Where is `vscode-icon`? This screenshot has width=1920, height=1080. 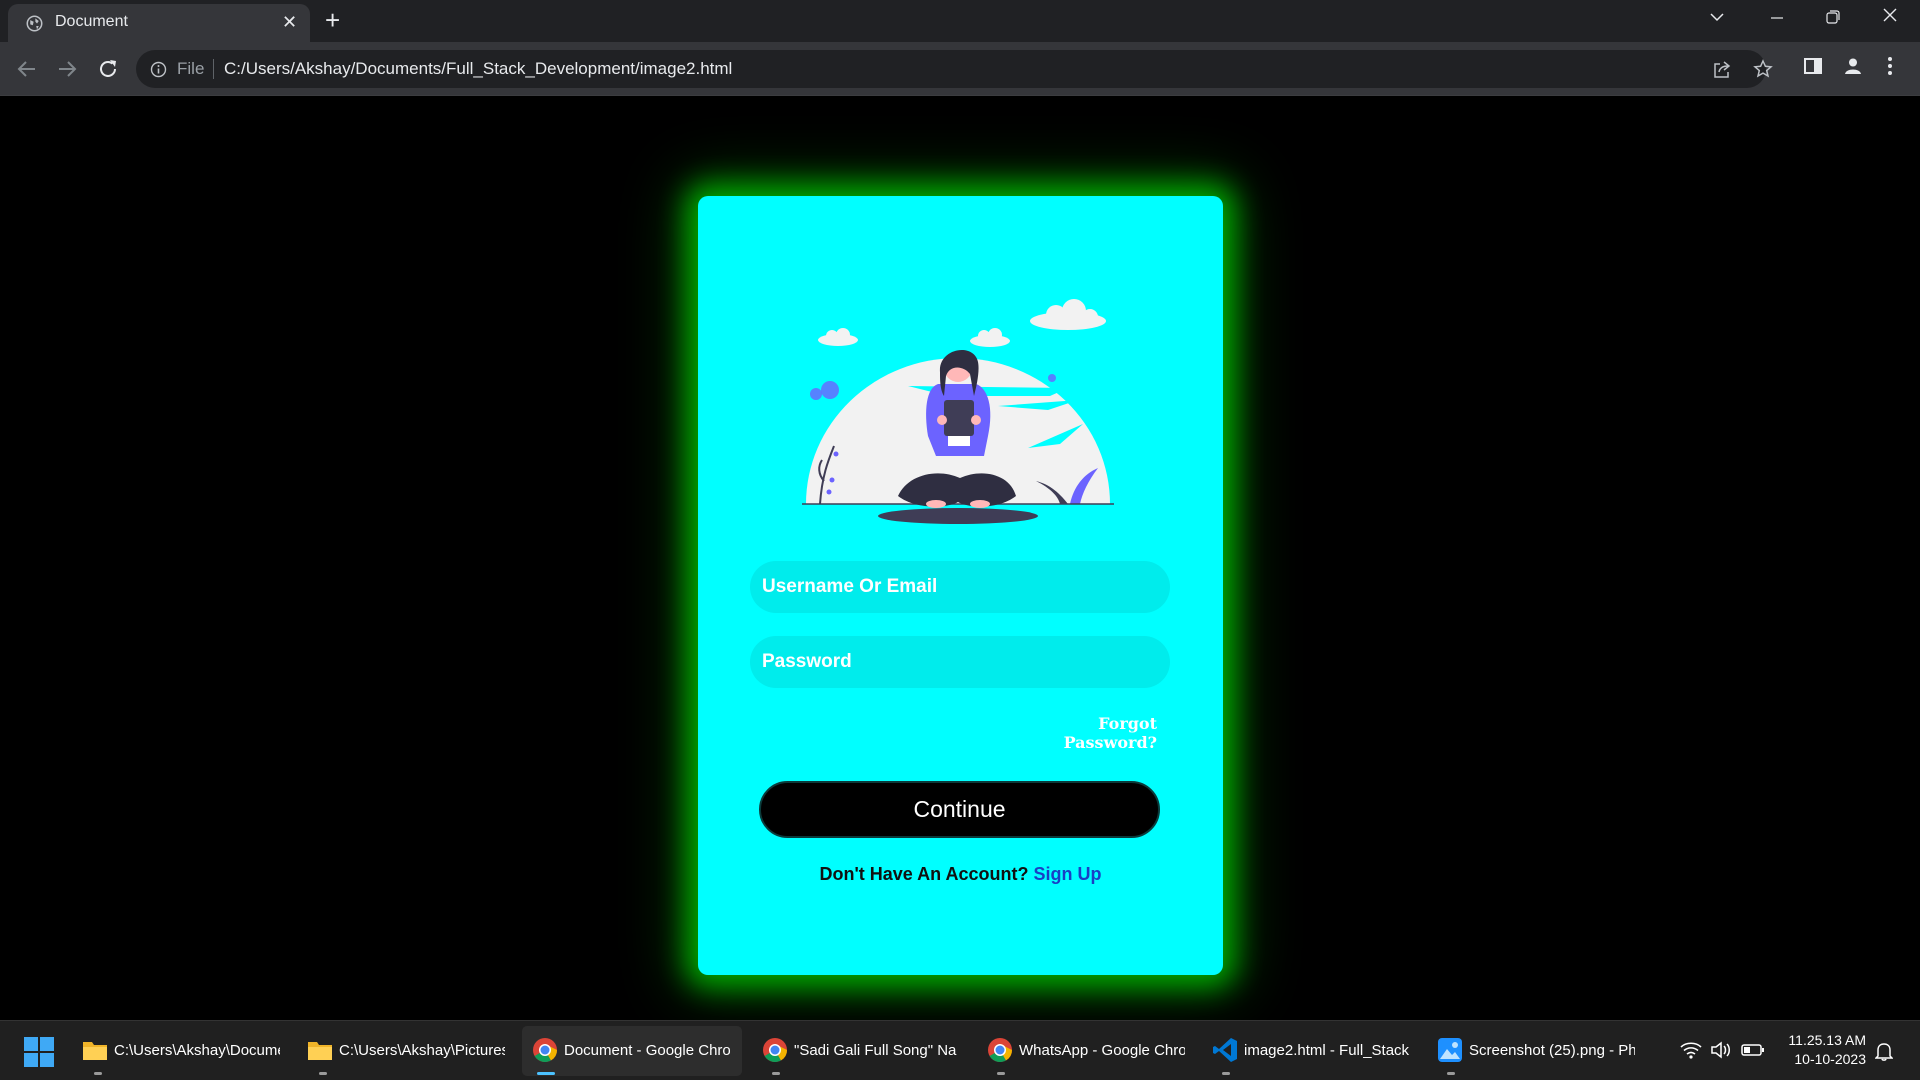 vscode-icon is located at coordinates (1225, 1050).